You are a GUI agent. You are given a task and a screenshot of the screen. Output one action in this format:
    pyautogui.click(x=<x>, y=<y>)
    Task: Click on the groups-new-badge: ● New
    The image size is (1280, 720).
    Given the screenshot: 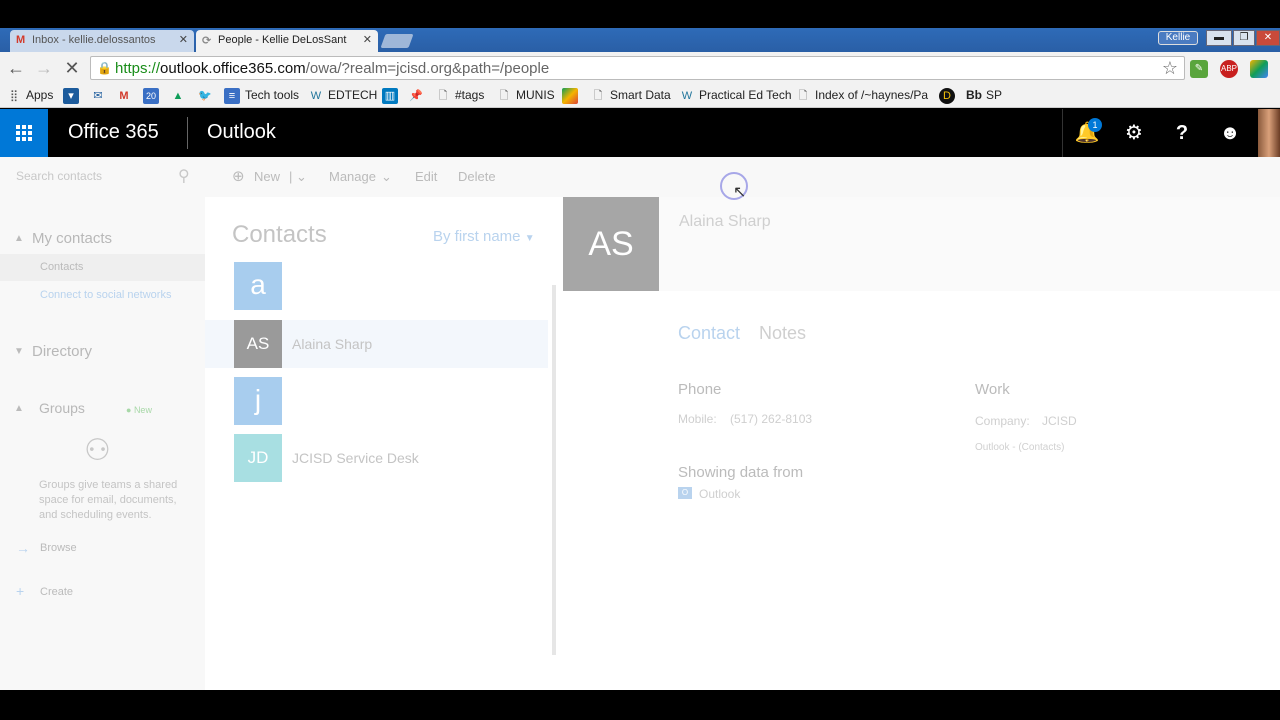 What is the action you would take?
    pyautogui.click(x=139, y=410)
    